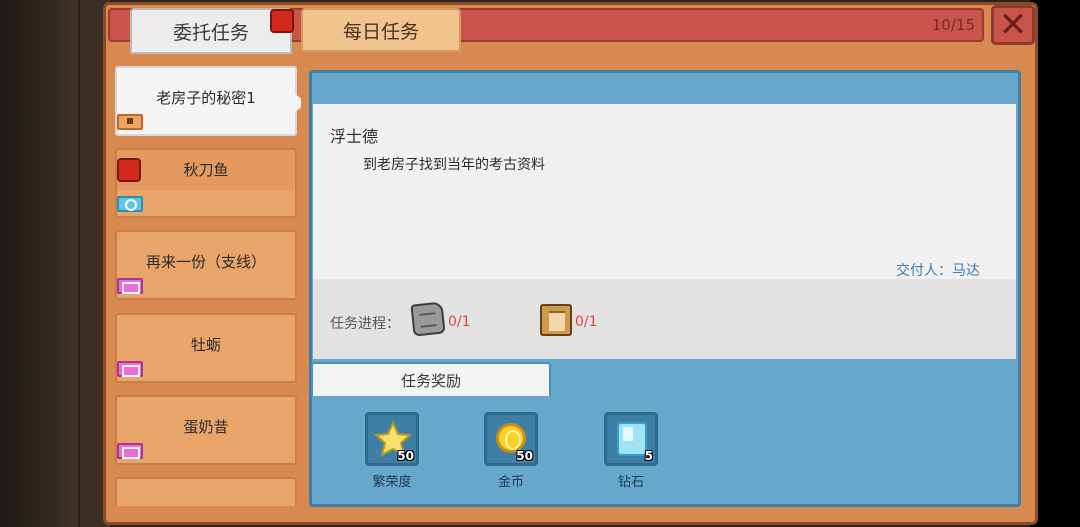 The image size is (1080, 527). I want to click on reward-slot-diamond: 5, so click(631, 439).